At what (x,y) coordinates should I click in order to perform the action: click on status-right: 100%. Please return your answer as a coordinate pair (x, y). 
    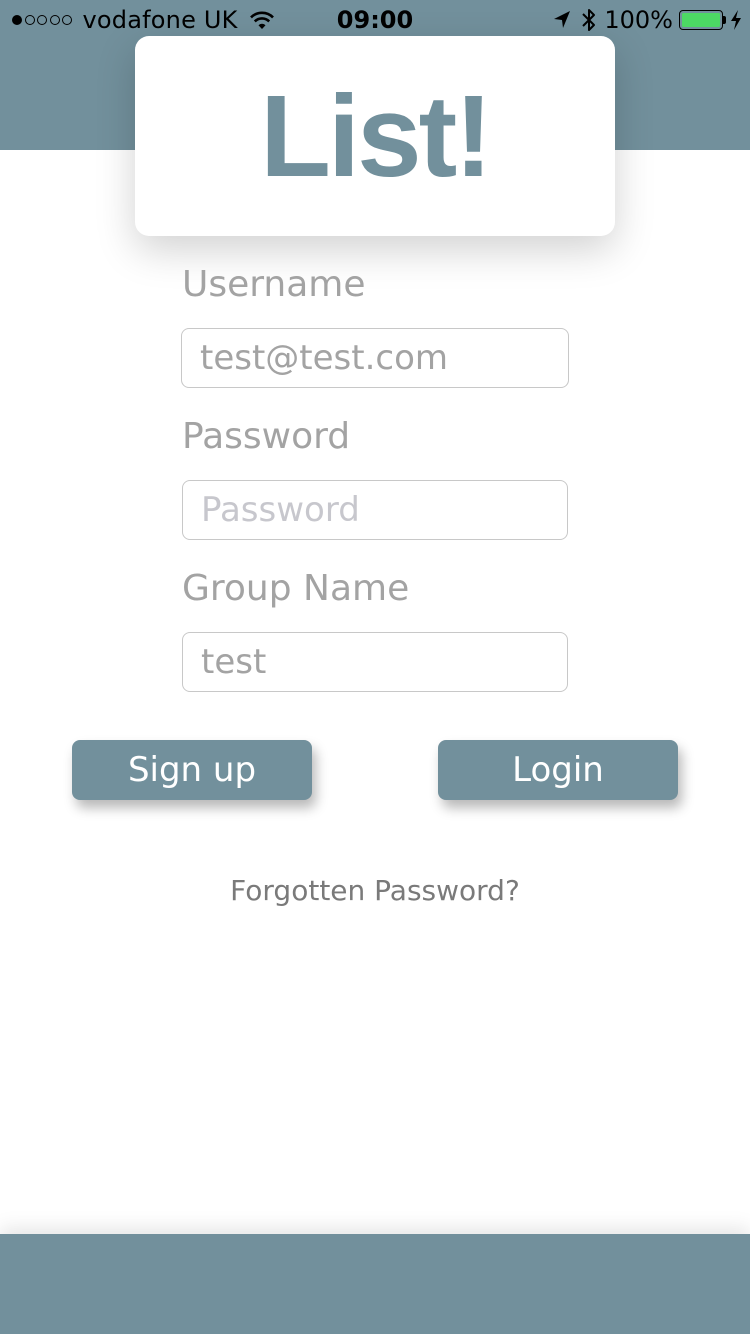
    Looking at the image, I should click on (647, 20).